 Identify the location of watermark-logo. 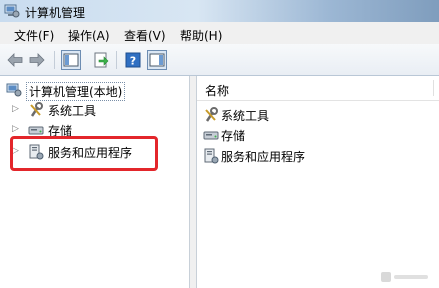
(404, 277).